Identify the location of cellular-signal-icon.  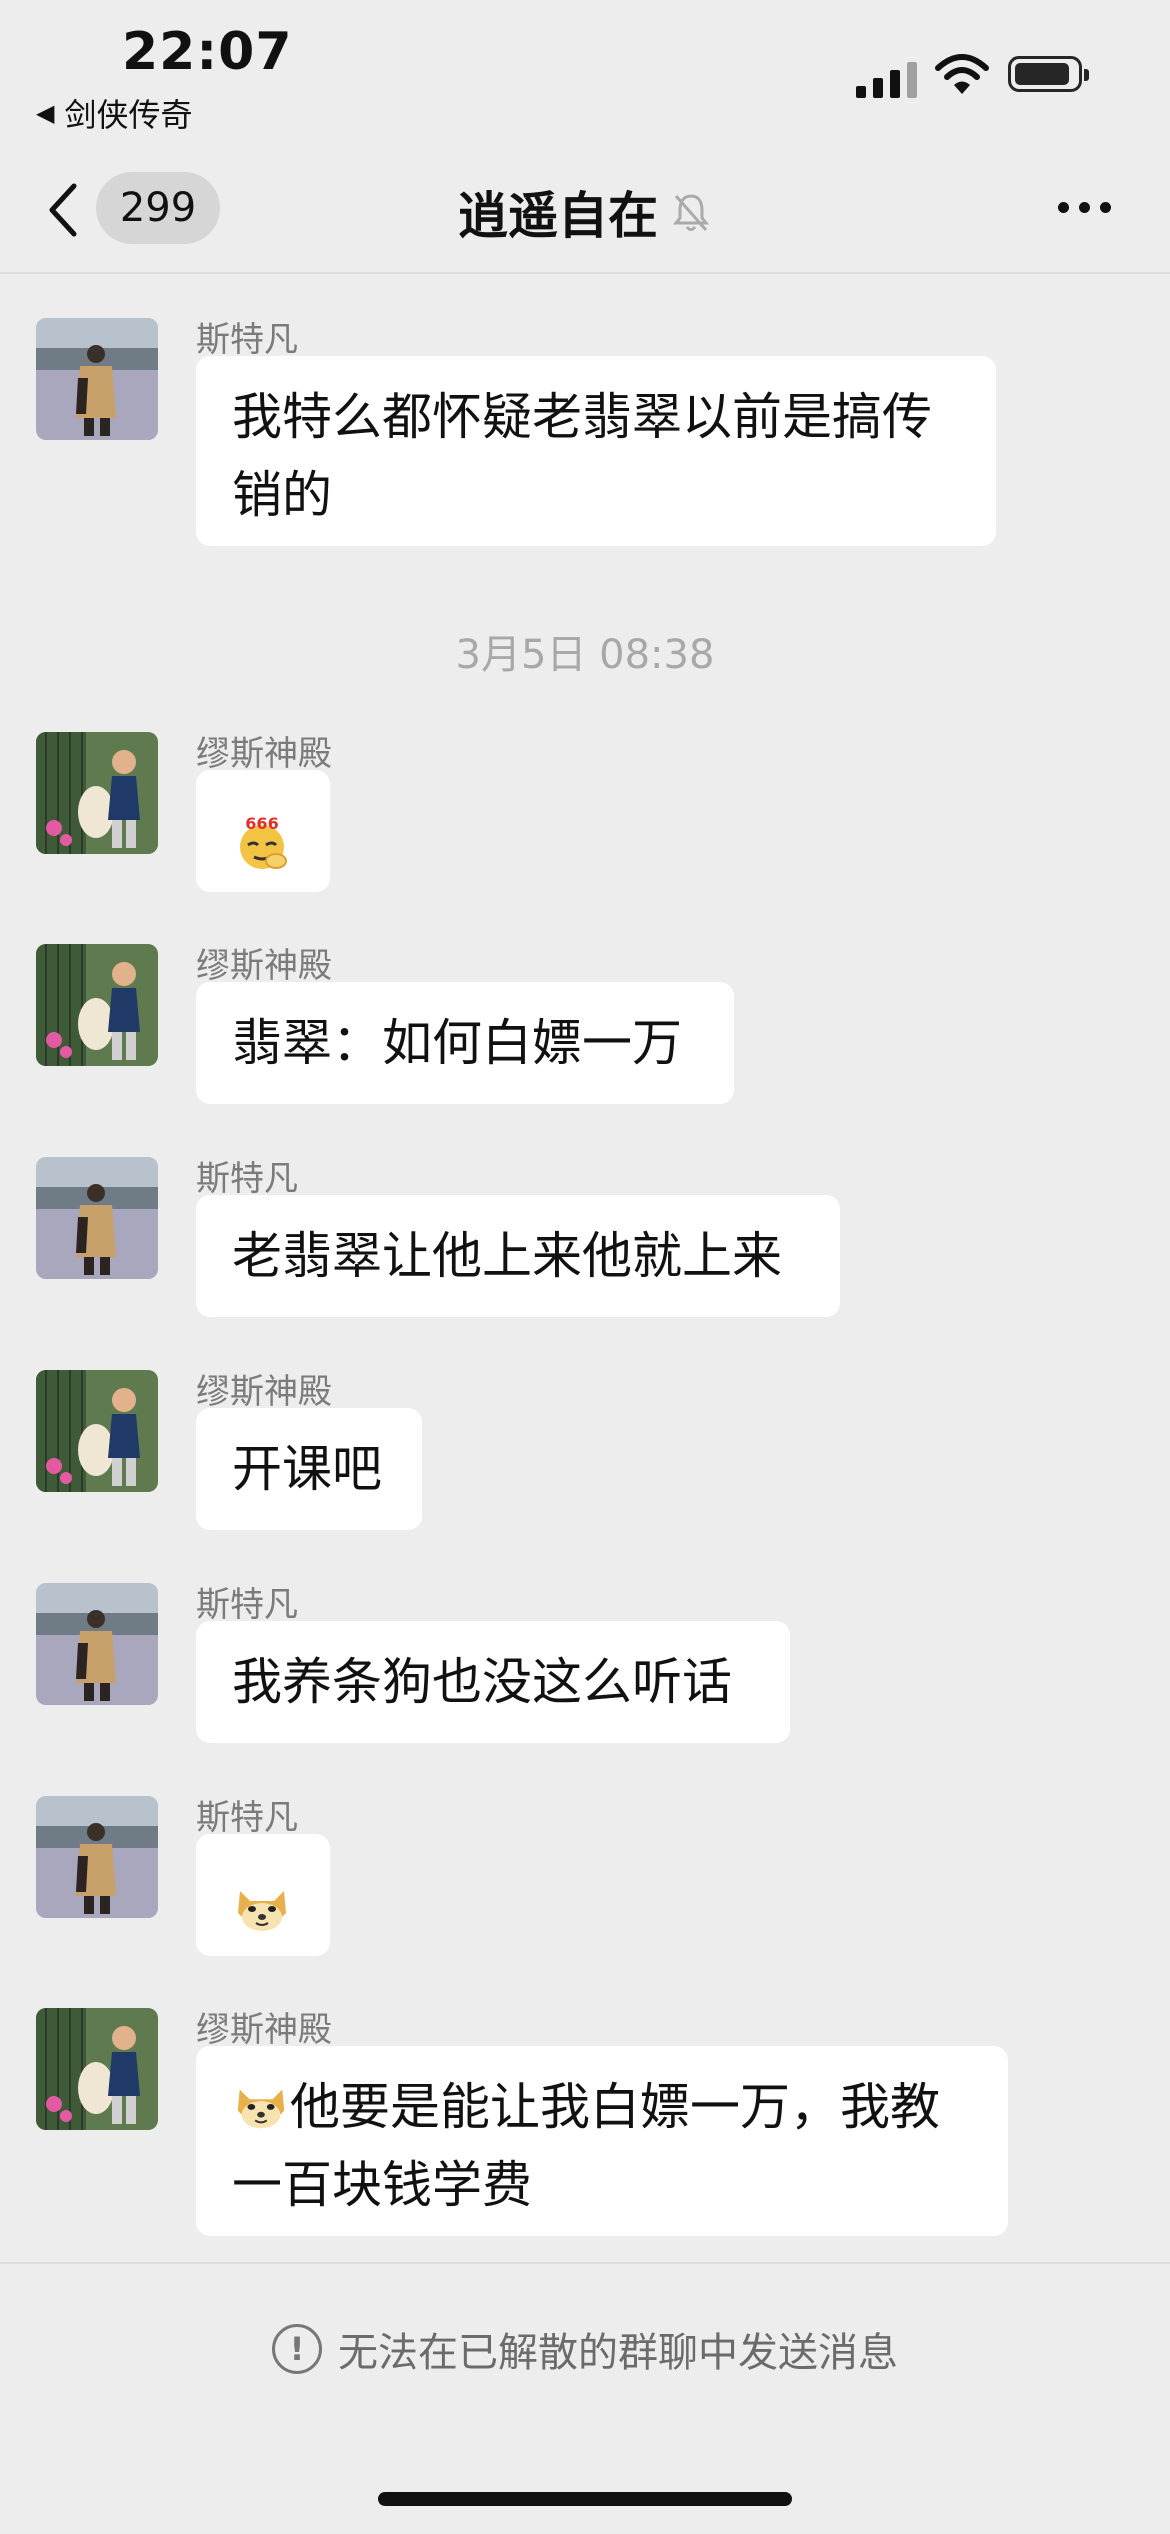
(886, 78).